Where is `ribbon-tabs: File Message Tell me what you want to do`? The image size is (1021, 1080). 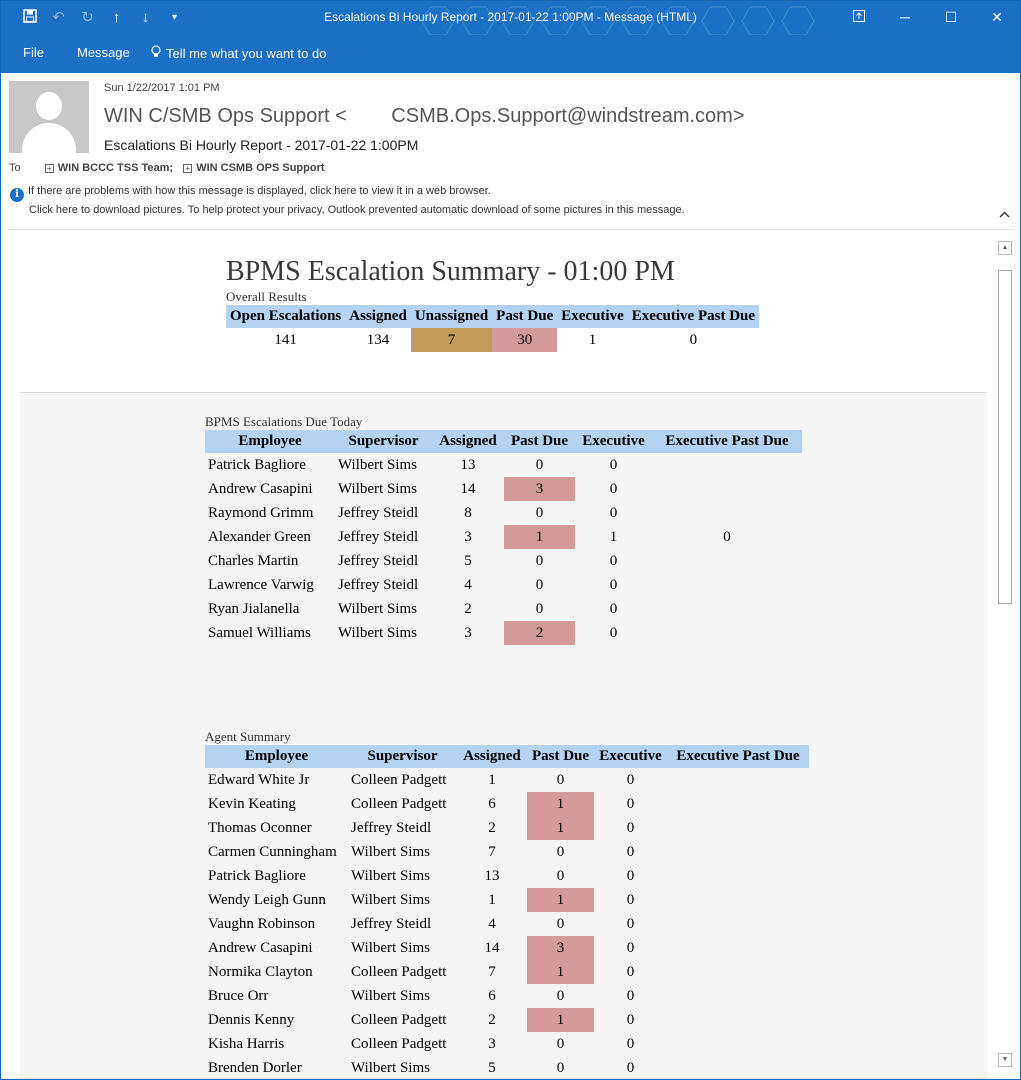
ribbon-tabs: File Message Tell me what you want to do is located at coordinates (510, 54).